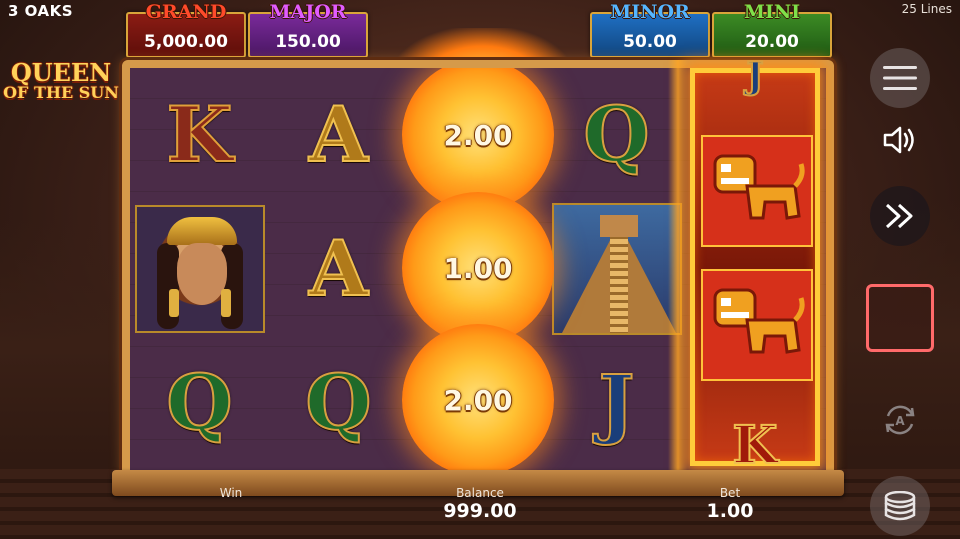 The image size is (960, 539). What do you see at coordinates (772, 42) in the screenshot?
I see `jackpot-mini-value: 20.00` at bounding box center [772, 42].